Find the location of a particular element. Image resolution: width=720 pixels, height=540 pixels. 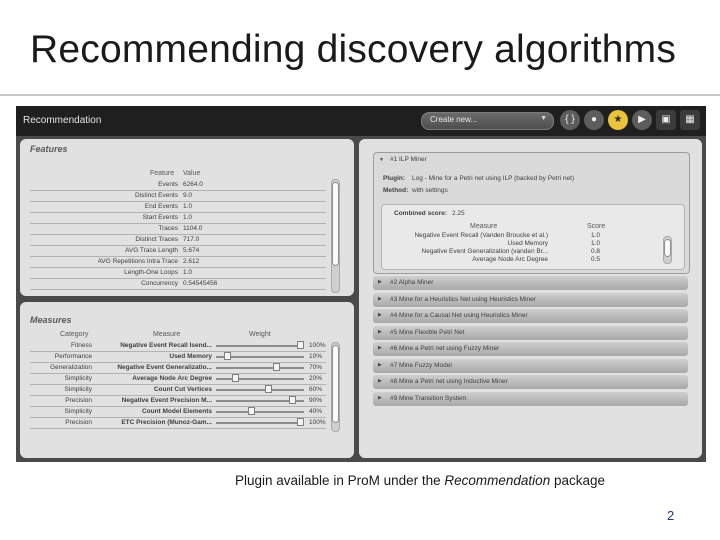

recommendation-row: ▶ #7 Mine Fuzzy Model is located at coordinates (530, 365).